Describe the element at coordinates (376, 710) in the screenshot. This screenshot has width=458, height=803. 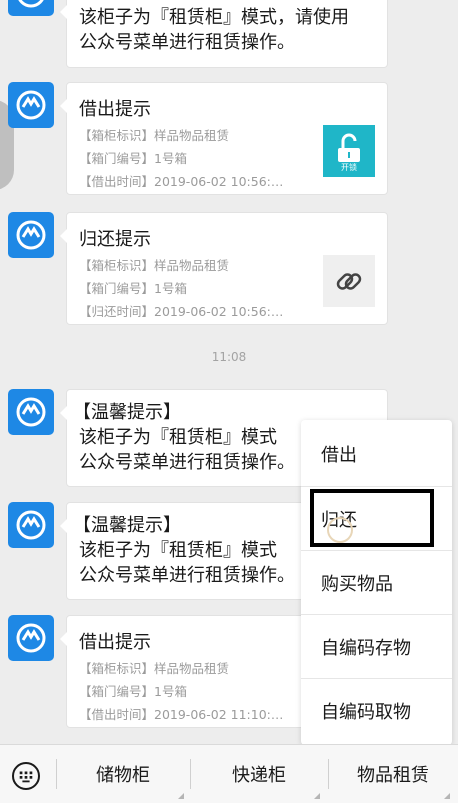
I see `menu-item-code-retrieve: 自编码取物` at that location.